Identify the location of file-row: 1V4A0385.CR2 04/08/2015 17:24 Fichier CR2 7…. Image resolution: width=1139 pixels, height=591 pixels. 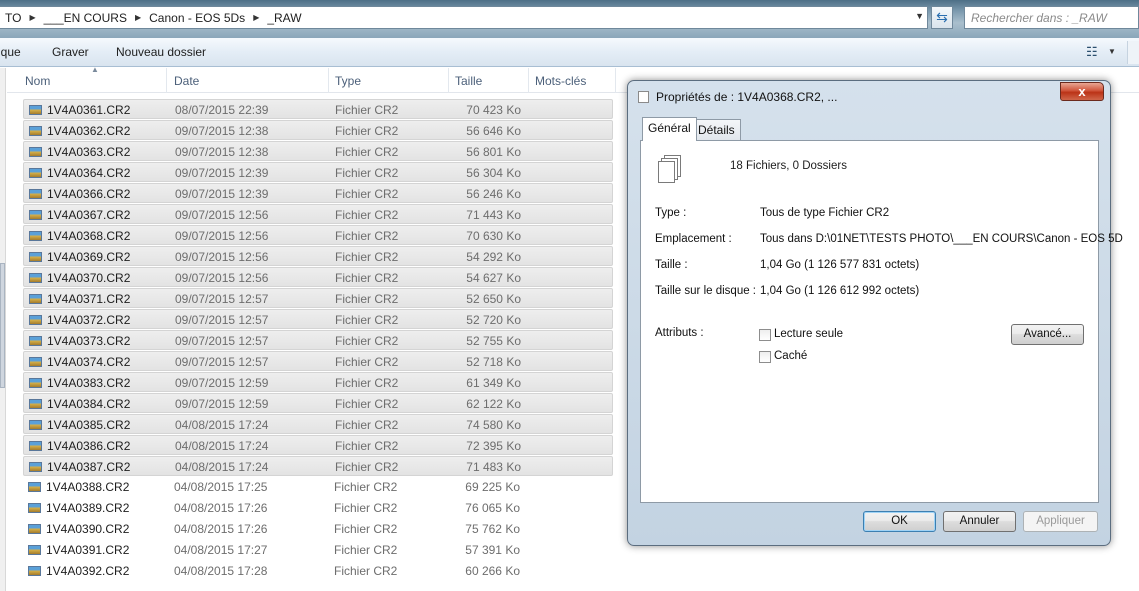
(318, 424).